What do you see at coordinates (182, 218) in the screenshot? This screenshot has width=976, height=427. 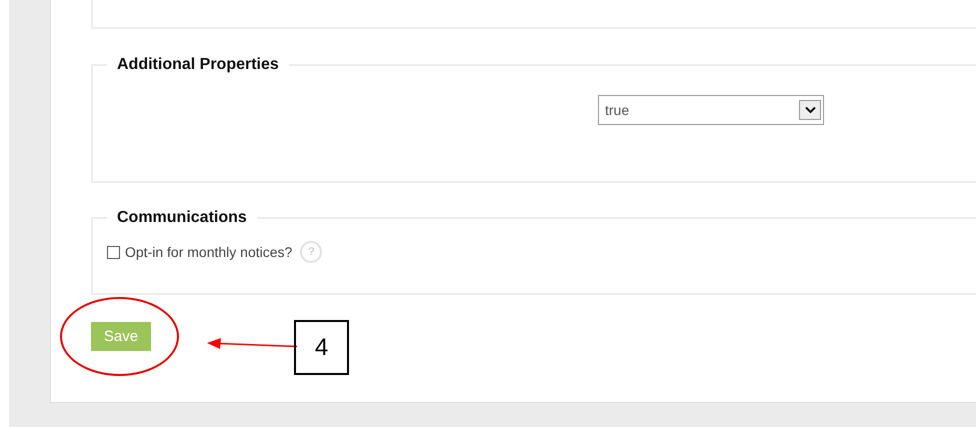 I see `section-title: Communications` at bounding box center [182, 218].